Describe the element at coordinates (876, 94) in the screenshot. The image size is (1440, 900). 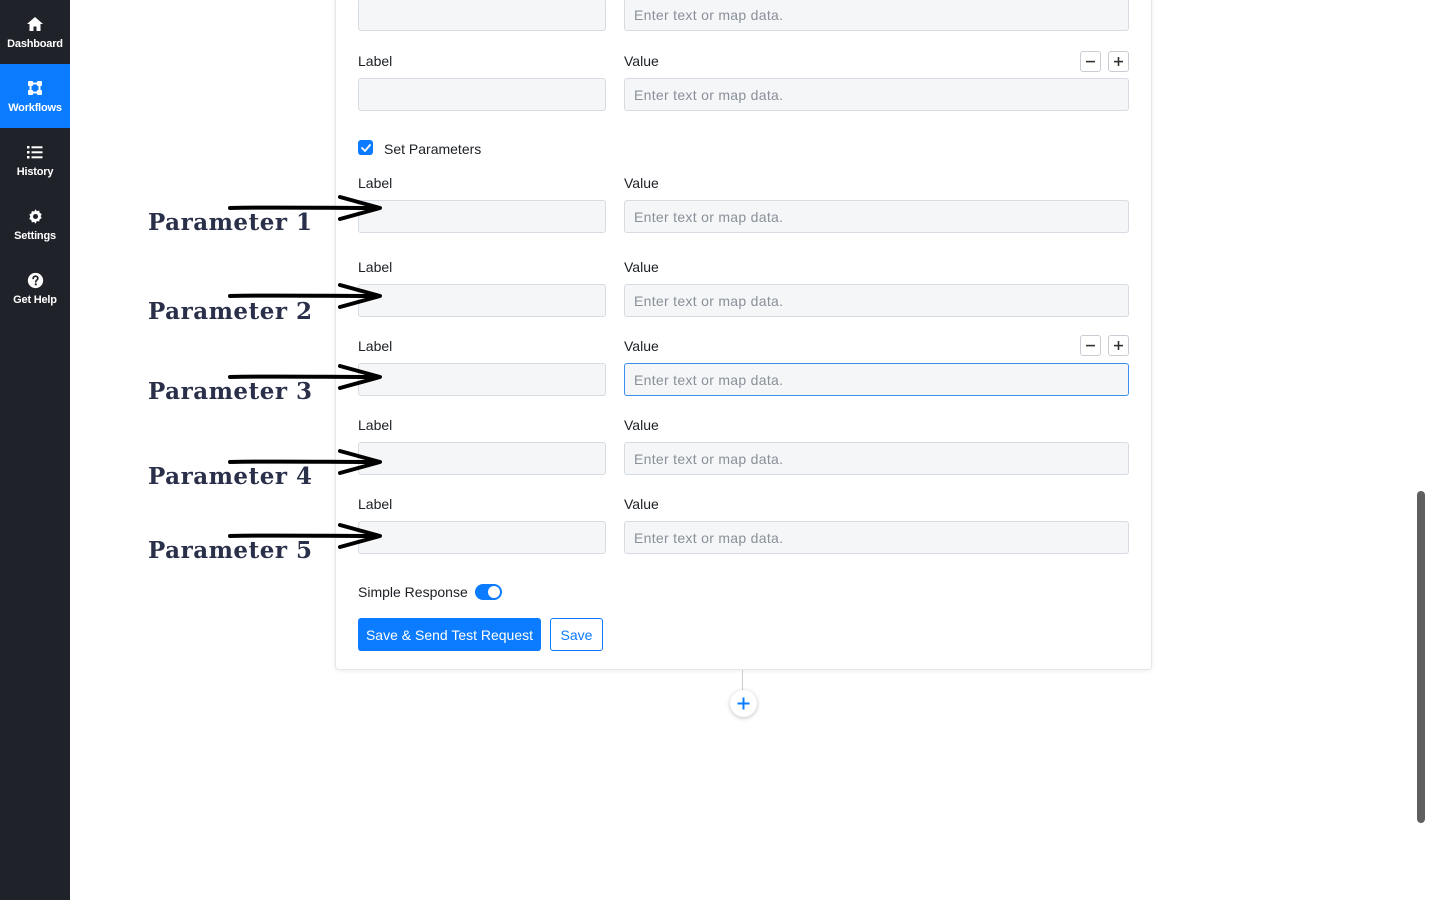
I see `header-value-input-2: Enter text or map data.` at that location.